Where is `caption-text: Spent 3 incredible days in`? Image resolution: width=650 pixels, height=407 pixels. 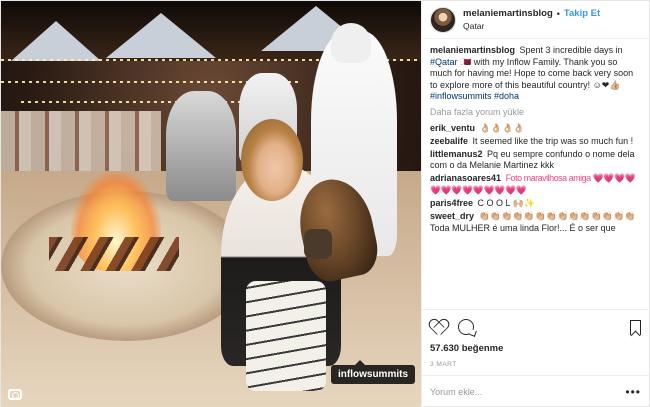
caption-text: Spent 3 incredible days in is located at coordinates (570, 50).